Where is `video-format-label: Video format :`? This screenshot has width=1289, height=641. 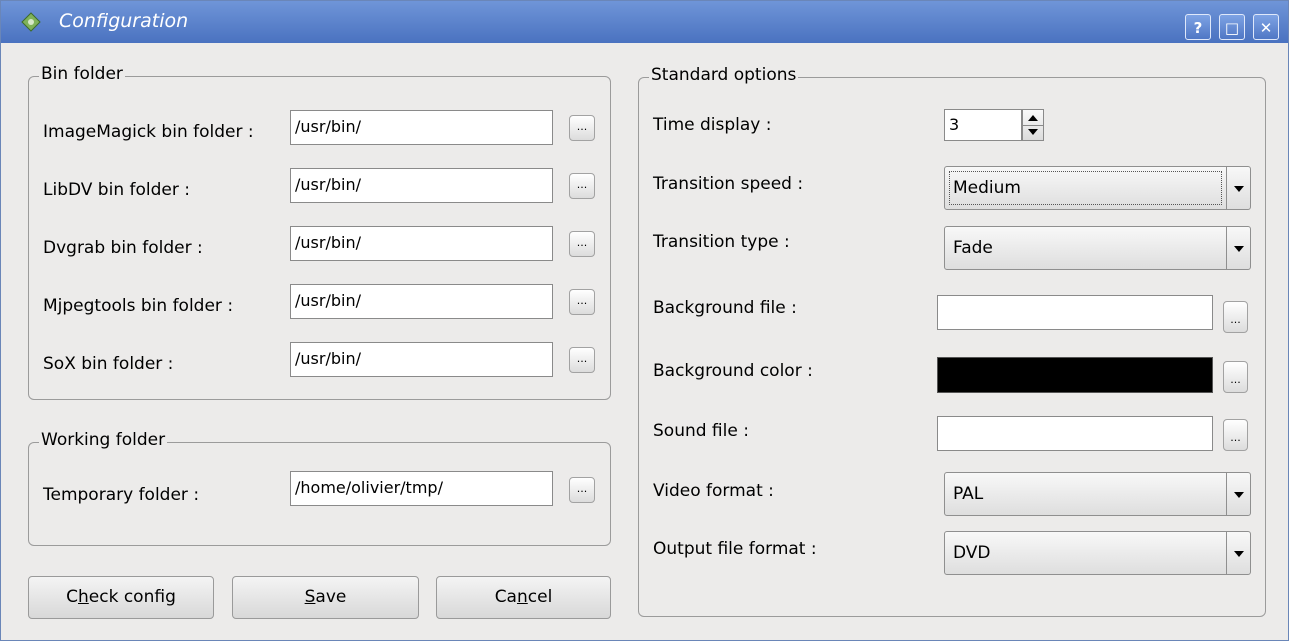 video-format-label: Video format : is located at coordinates (713, 491).